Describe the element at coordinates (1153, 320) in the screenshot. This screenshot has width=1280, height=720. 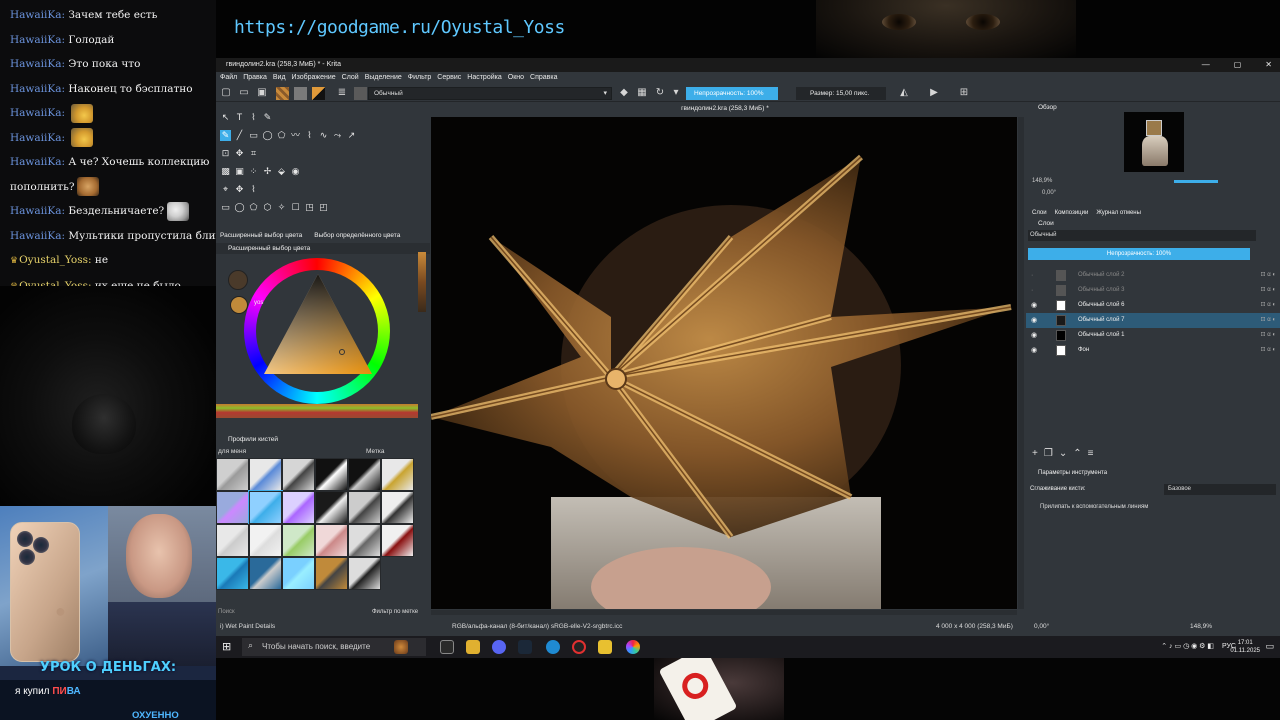
I see `layer-row: ◉ Обычный слой 7 ⊡ α ◐` at that location.